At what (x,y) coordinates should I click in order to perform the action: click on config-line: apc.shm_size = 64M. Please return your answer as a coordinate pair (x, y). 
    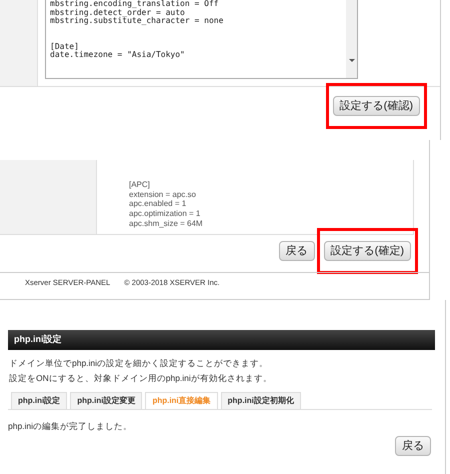
    Looking at the image, I should click on (166, 223).